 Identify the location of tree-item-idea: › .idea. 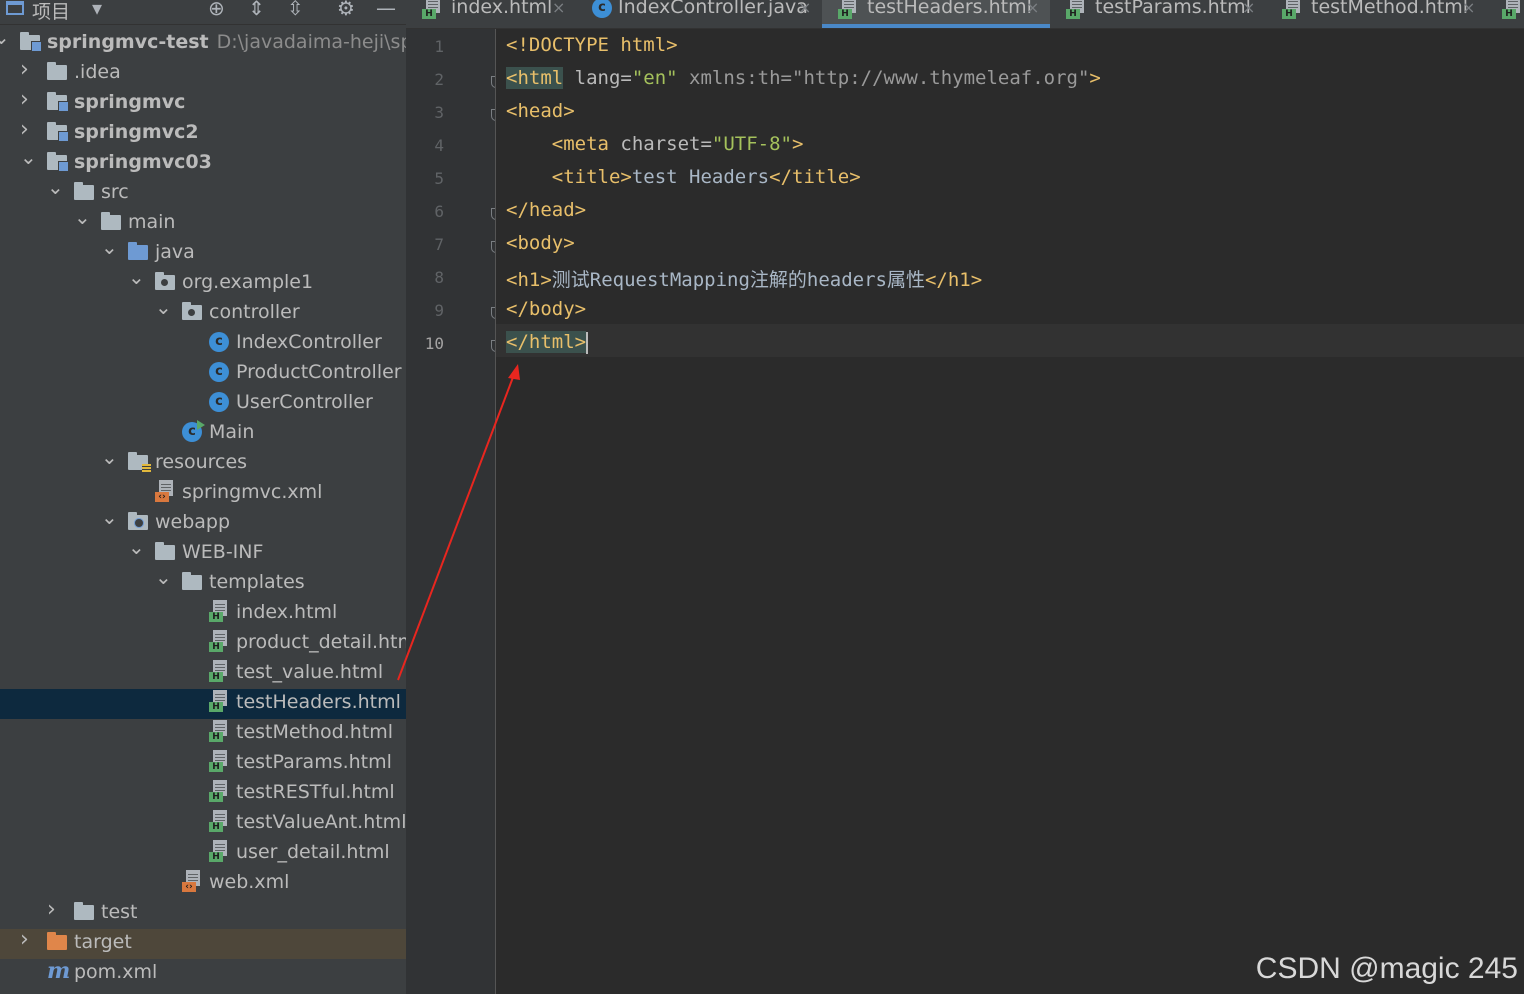
(203, 73).